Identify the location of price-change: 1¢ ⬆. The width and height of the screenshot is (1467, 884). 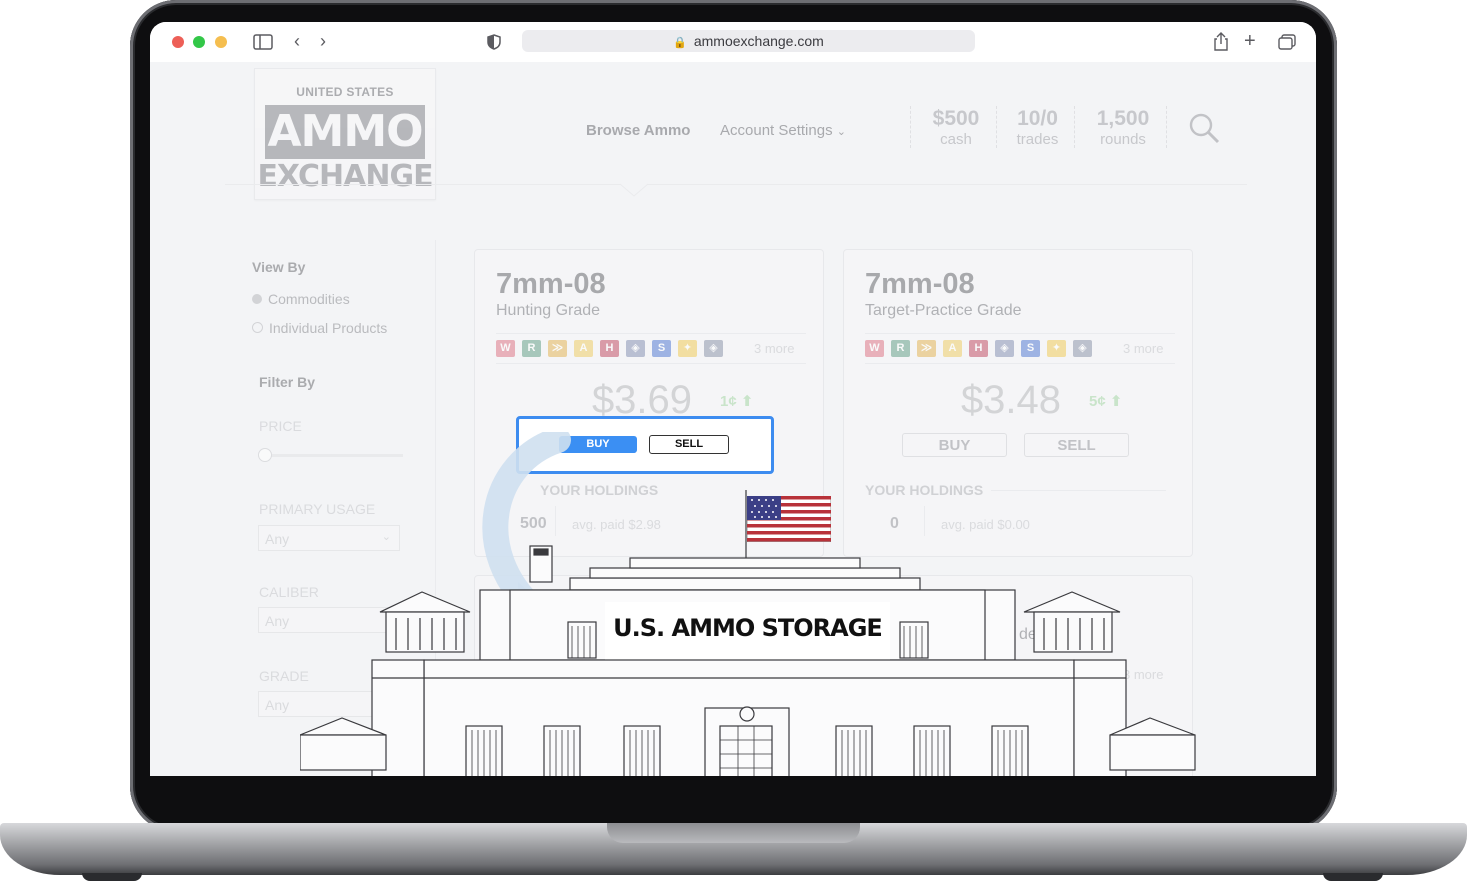
(736, 401).